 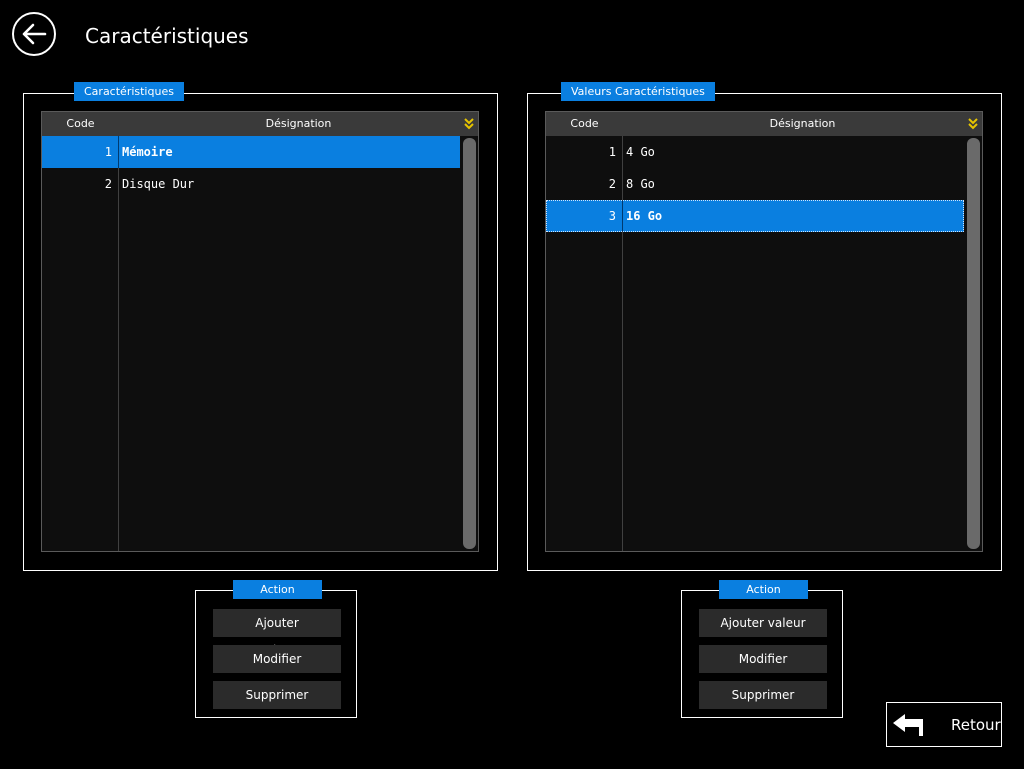 What do you see at coordinates (277, 633) in the screenshot?
I see `add-caracteristique-button: Ajouter caractéristique` at bounding box center [277, 633].